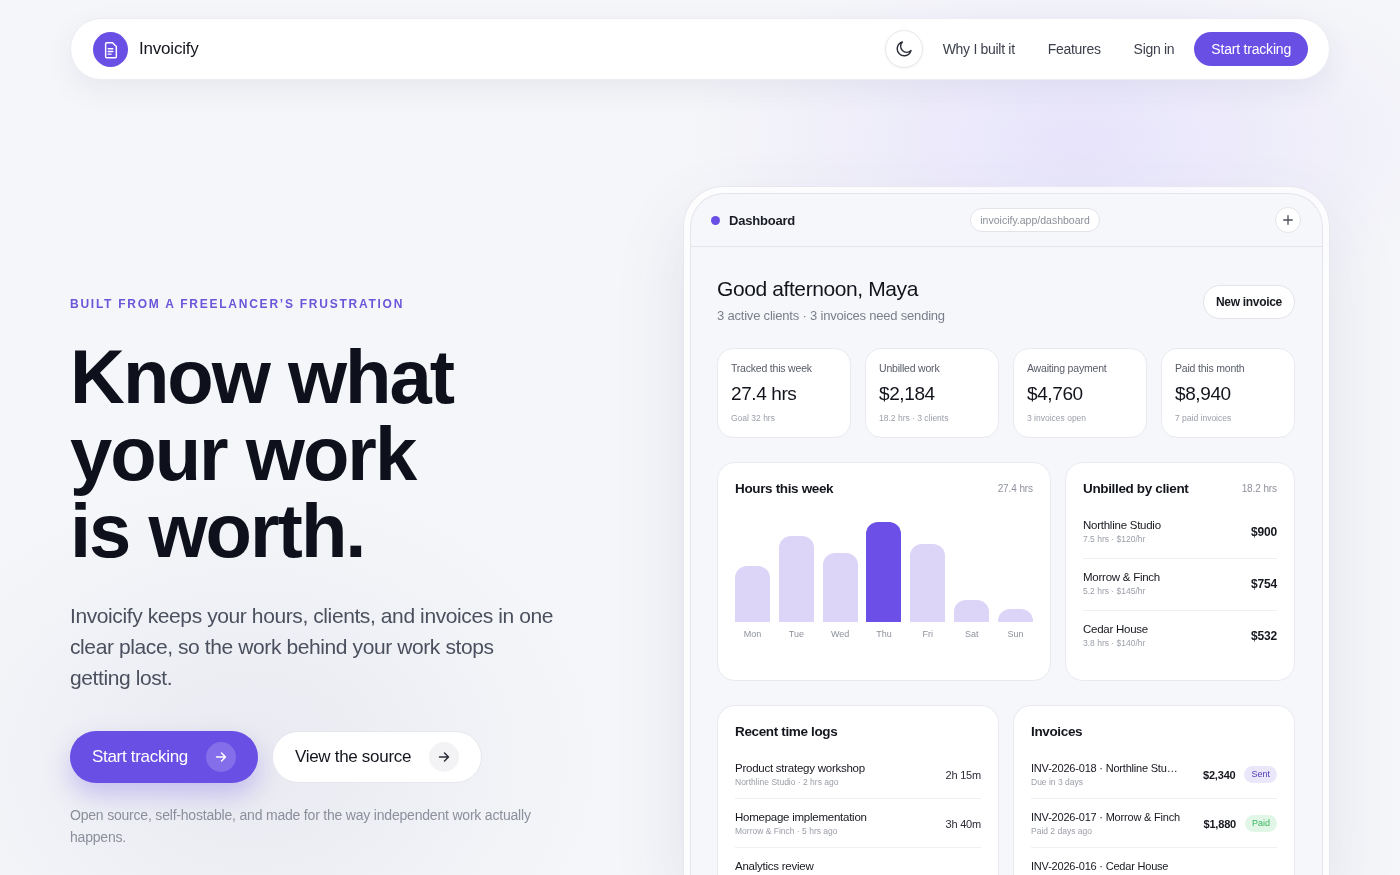 This screenshot has width=1400, height=875. What do you see at coordinates (1264, 531) in the screenshot?
I see `client-amount: $900` at bounding box center [1264, 531].